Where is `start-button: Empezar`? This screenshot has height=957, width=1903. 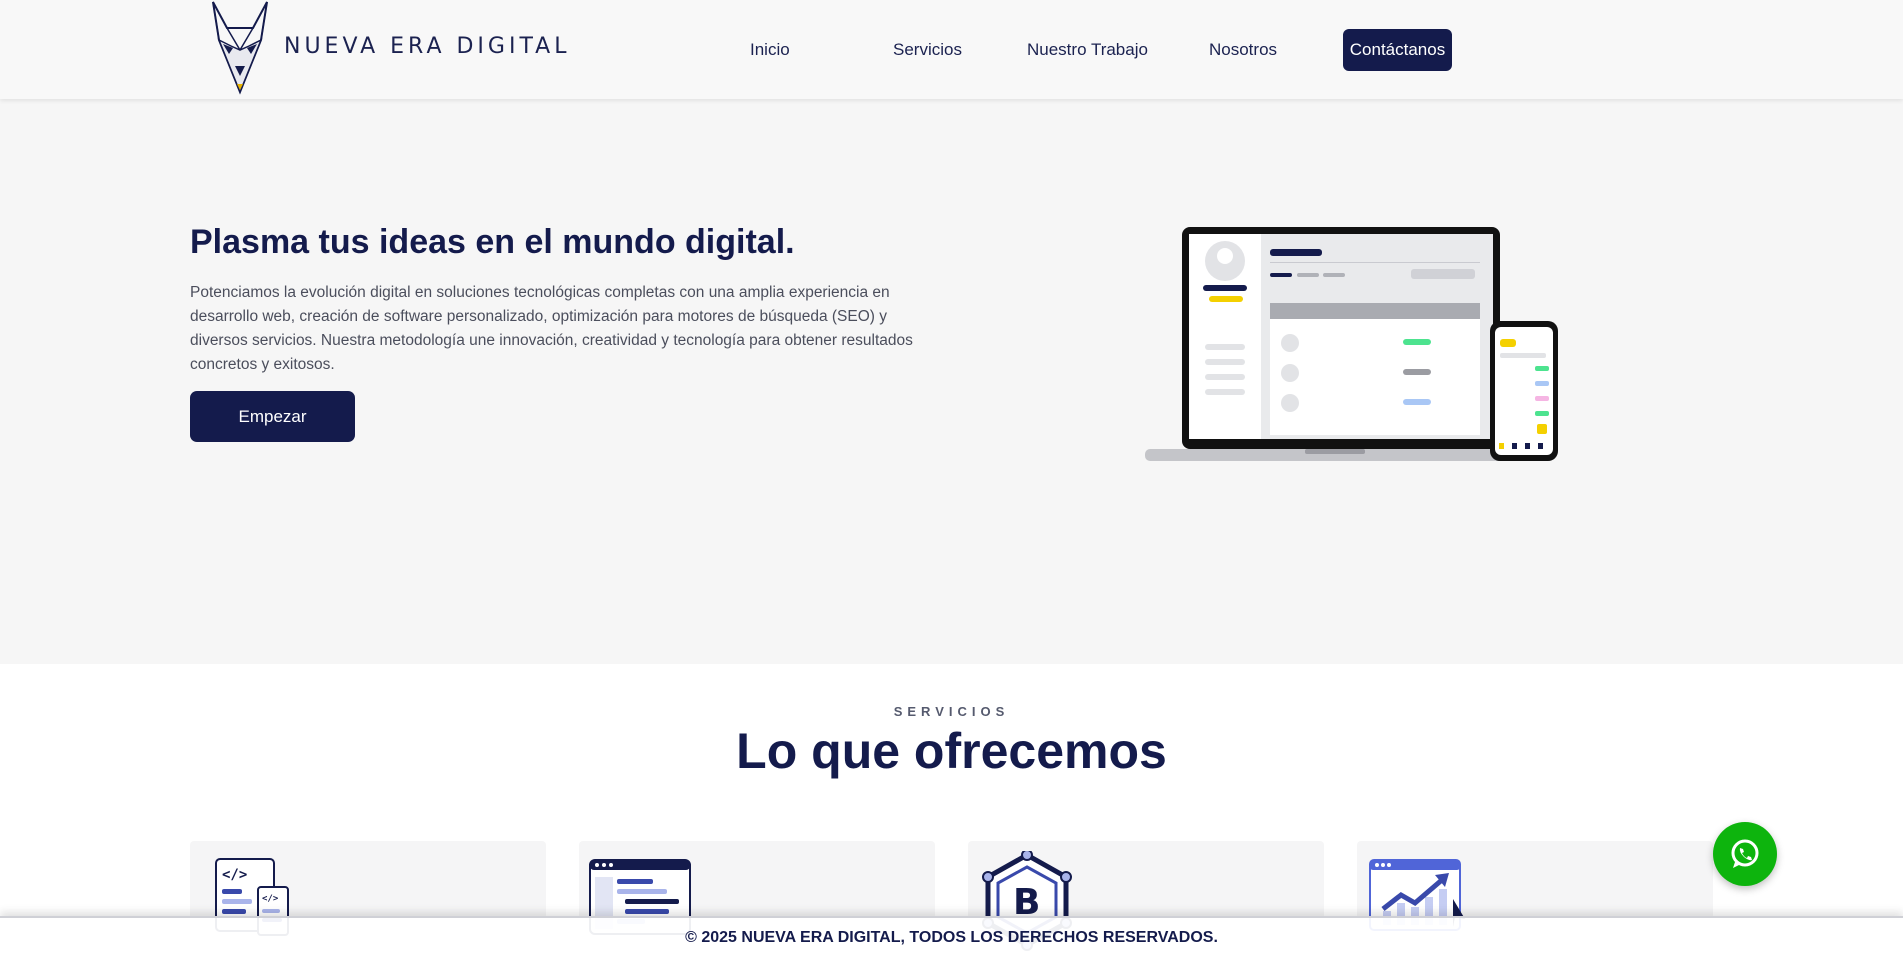
start-button: Empezar is located at coordinates (272, 416).